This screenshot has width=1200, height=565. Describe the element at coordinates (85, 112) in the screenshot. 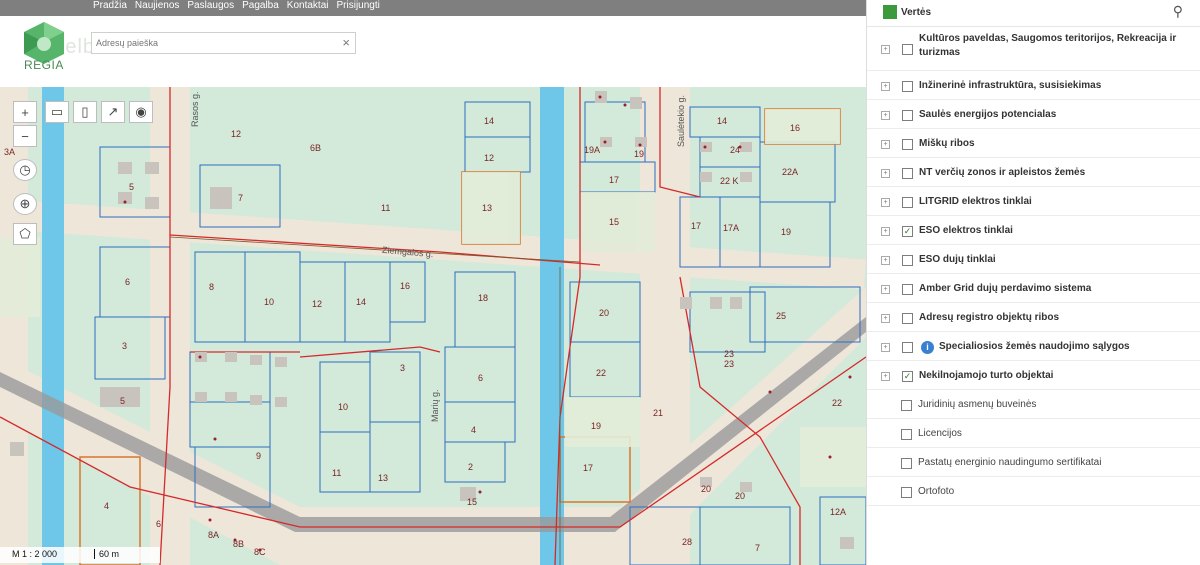

I see `mouse-icon: ▯` at that location.